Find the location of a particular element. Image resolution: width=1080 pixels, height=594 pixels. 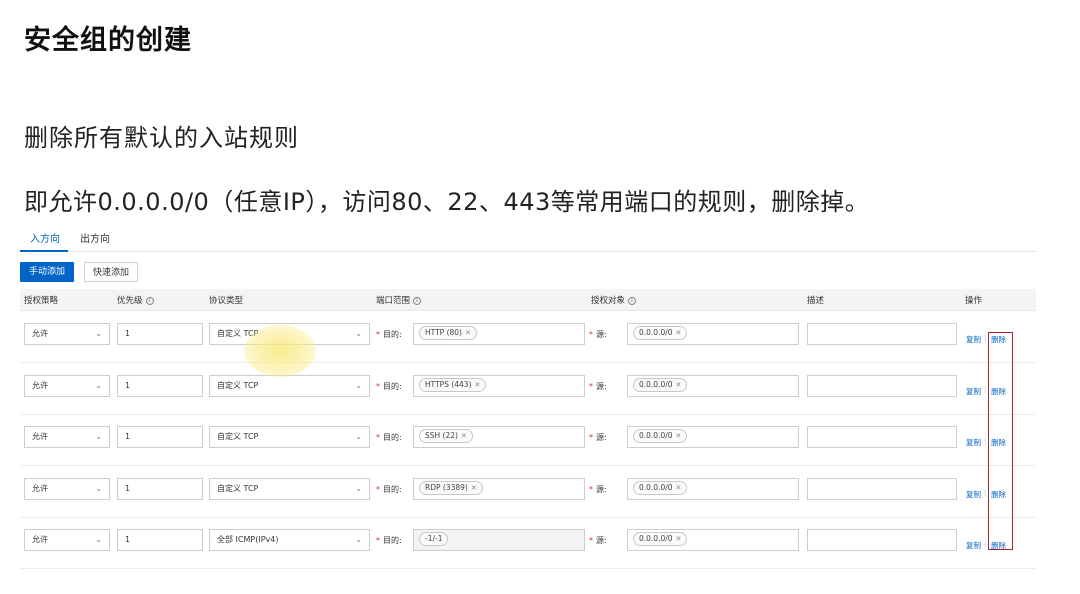

port-range-field: HTTPS (443) ✕ is located at coordinates (499, 385).